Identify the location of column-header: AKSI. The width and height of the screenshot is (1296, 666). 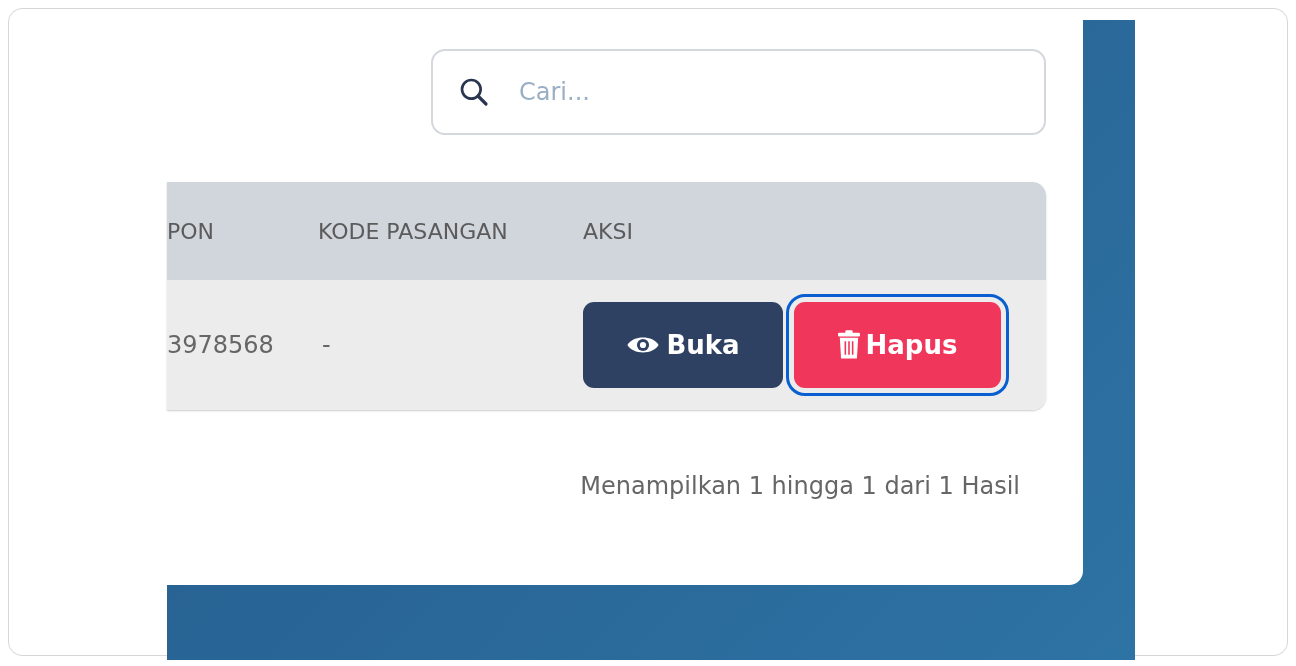
(608, 231).